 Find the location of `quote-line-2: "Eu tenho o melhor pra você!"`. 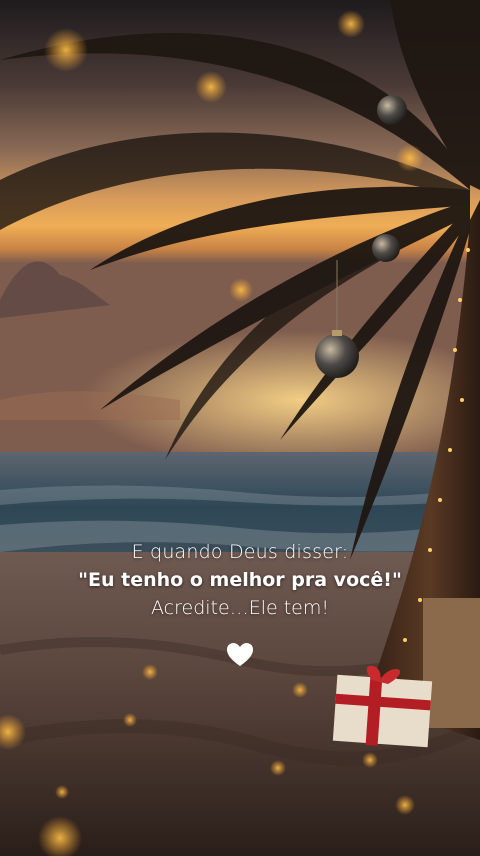

quote-line-2: "Eu tenho o melhor pra você!" is located at coordinates (240, 580).